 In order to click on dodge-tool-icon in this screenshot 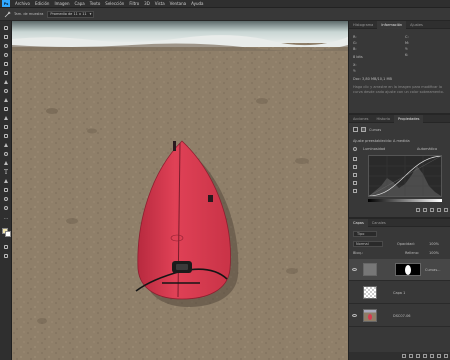, I will do `click(6, 154)`.